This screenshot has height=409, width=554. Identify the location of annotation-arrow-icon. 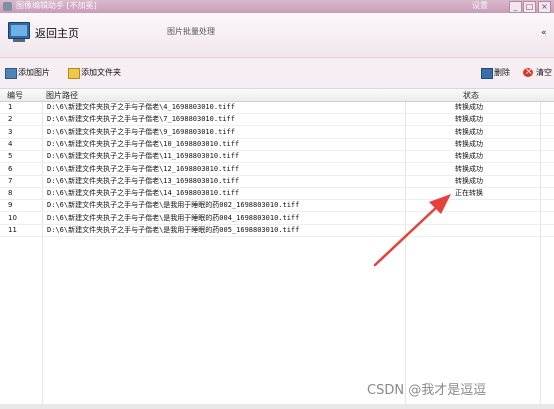
(412, 230).